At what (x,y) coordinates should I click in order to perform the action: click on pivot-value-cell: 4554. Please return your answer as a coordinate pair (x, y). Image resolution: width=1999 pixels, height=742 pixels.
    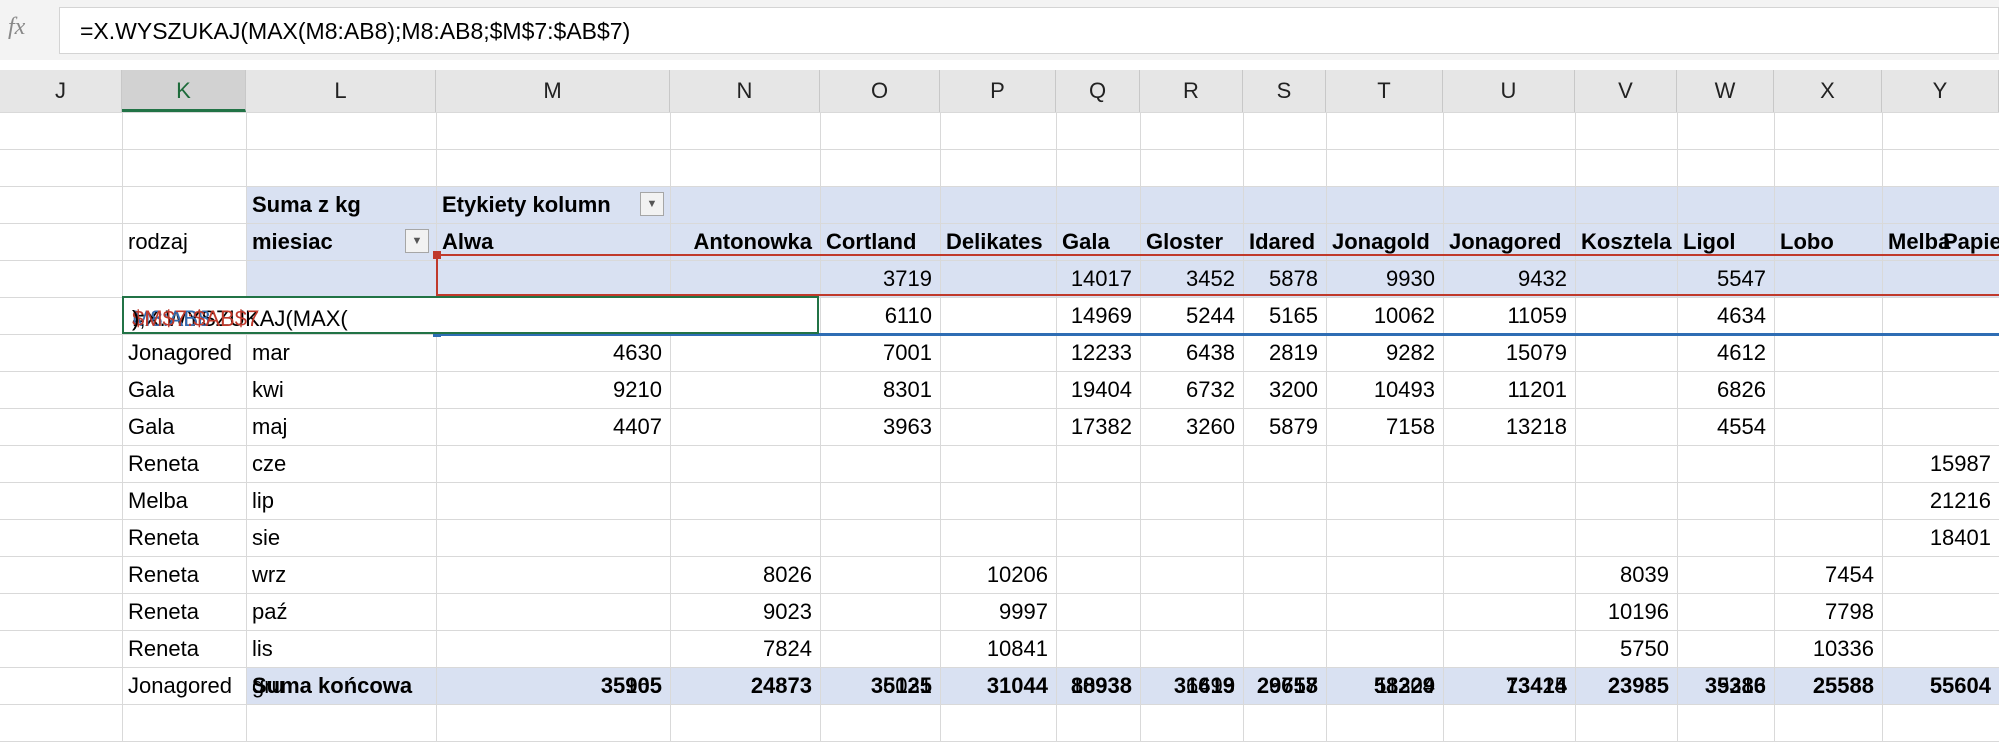
    Looking at the image, I should click on (1725, 426).